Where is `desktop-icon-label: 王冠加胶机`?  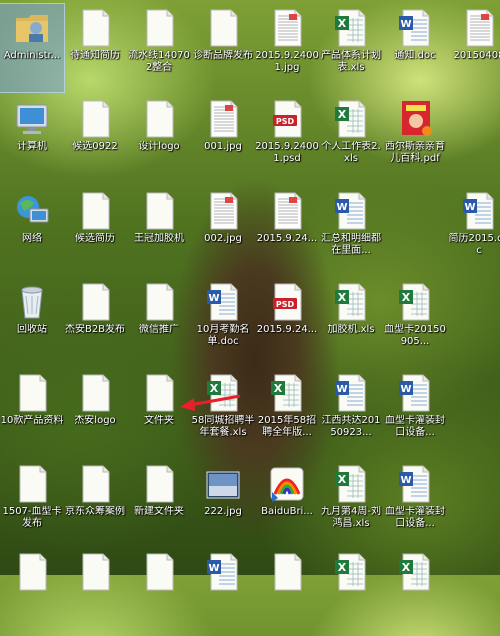
desktop-icon-label: 王冠加胶机 is located at coordinates (159, 238).